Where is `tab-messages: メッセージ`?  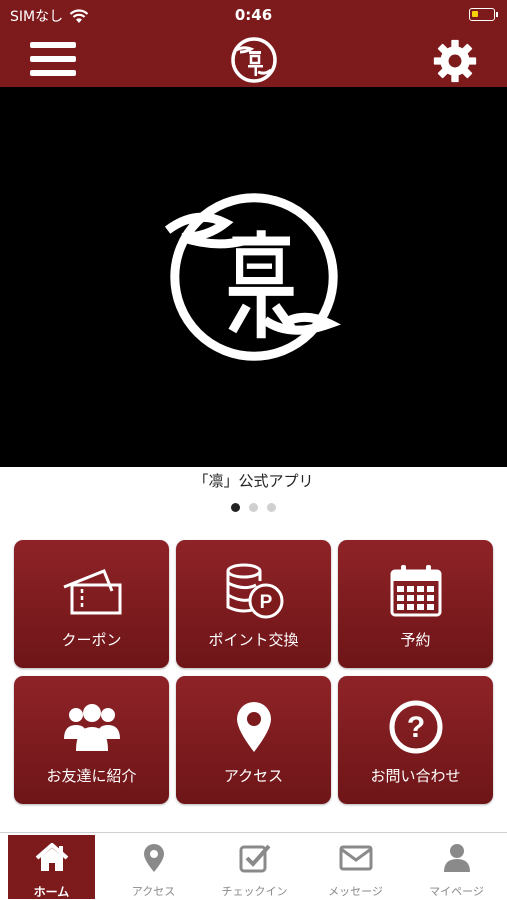
tab-messages: メッセージ is located at coordinates (355, 867).